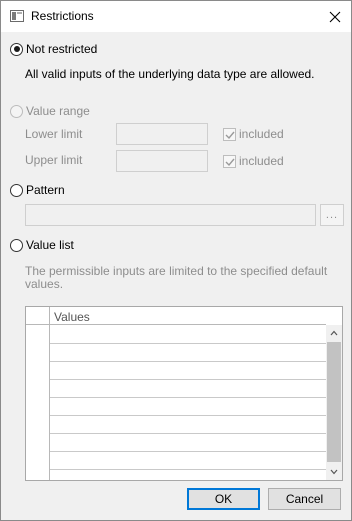  What do you see at coordinates (170, 215) in the screenshot?
I see `pattern-field` at bounding box center [170, 215].